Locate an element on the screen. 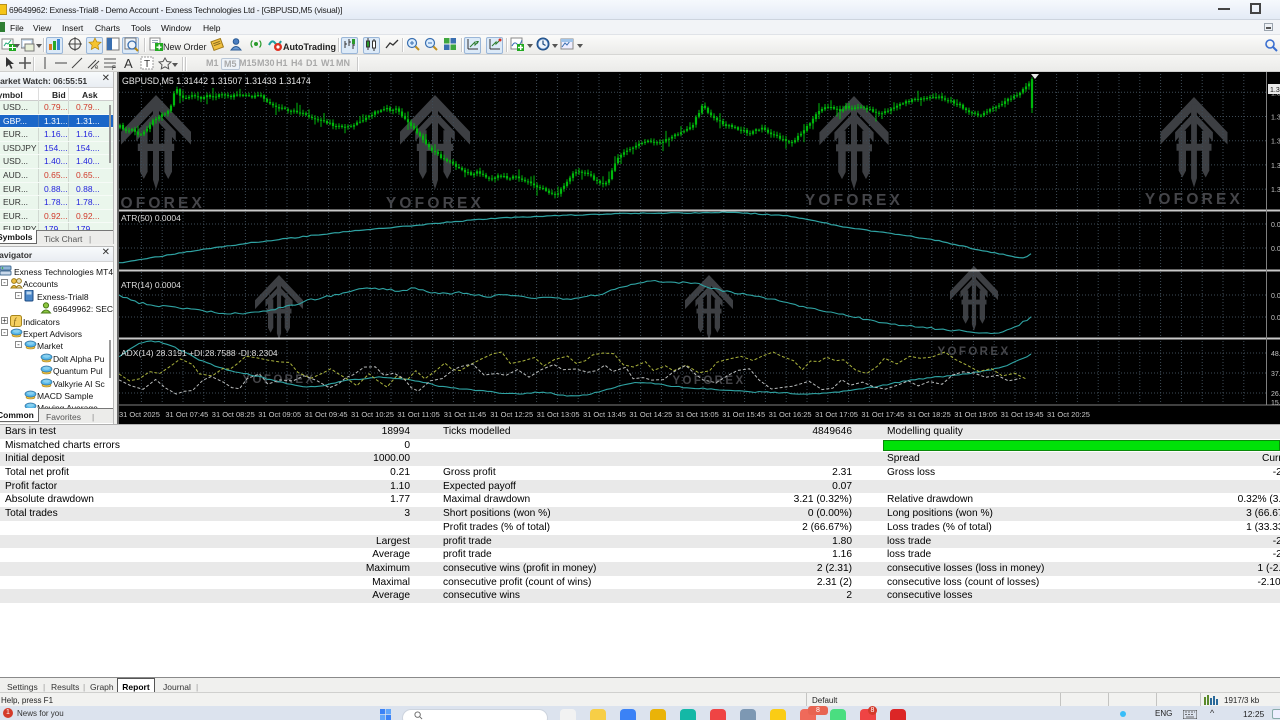 Image resolution: width=1280 pixels, height=720 pixels. svg-text: 31 Oct 12:25 is located at coordinates (511, 414).